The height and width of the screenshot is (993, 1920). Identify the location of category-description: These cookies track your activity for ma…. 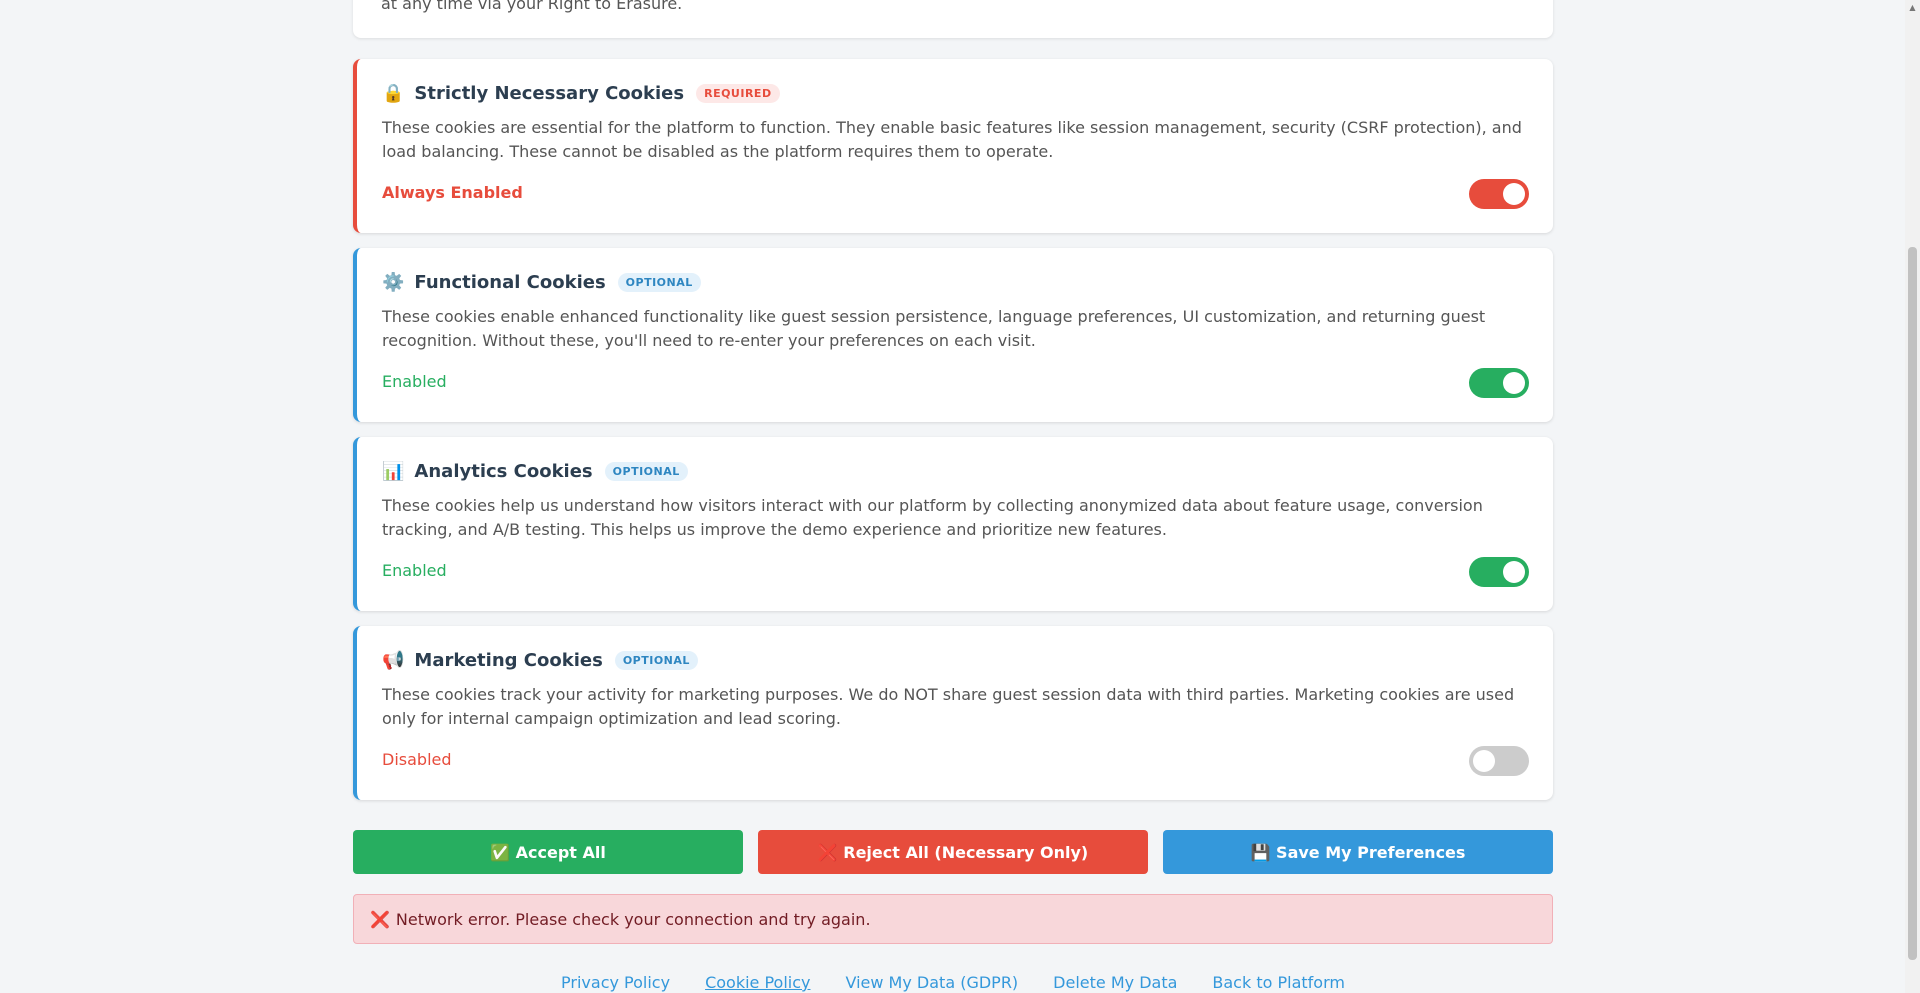
(948, 706).